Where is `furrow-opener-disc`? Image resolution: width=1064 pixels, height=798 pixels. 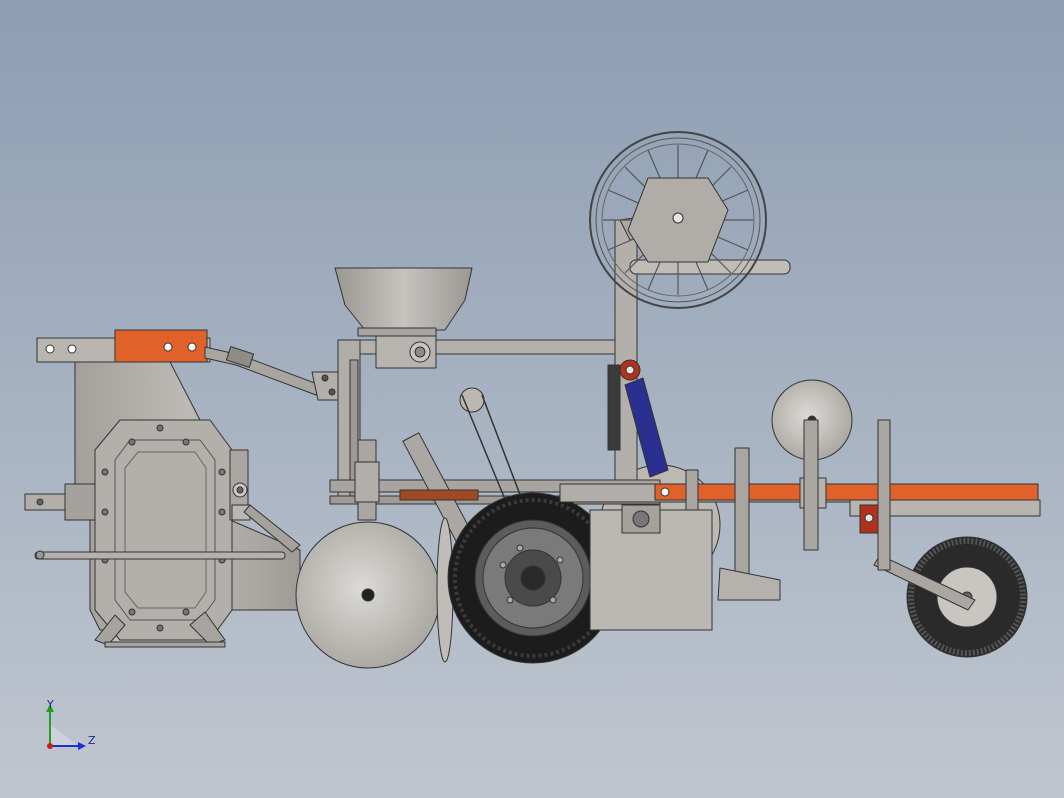
furrow-opener-disc is located at coordinates (368, 554).